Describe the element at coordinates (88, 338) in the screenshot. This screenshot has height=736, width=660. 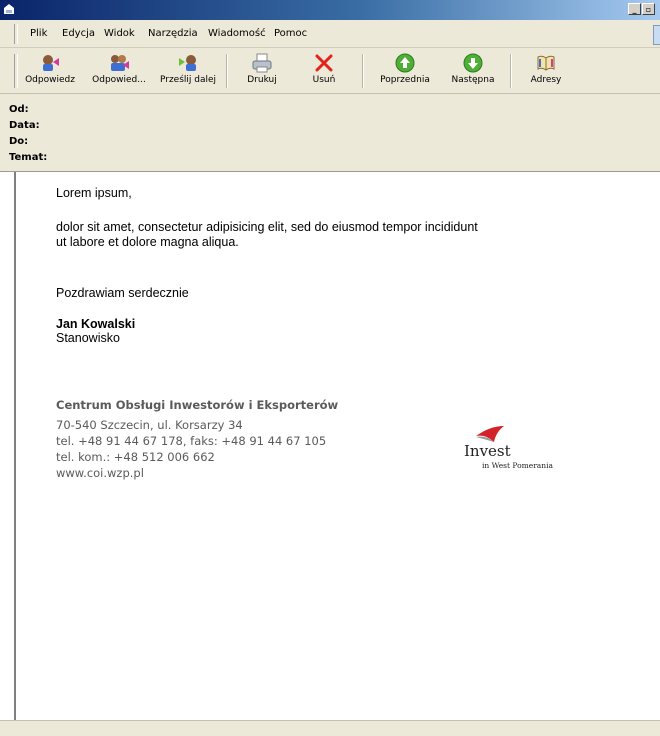
I see `sender-position: Stanowisko` at that location.